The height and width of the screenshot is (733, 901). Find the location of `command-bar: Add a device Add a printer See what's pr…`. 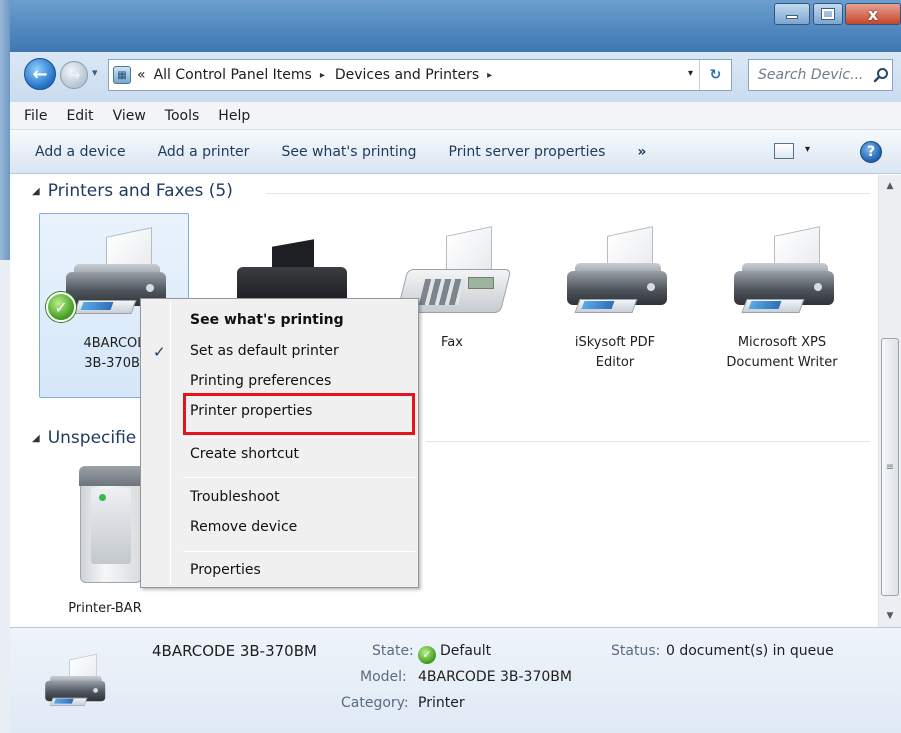

command-bar: Add a device Add a printer See what's pr… is located at coordinates (455, 152).